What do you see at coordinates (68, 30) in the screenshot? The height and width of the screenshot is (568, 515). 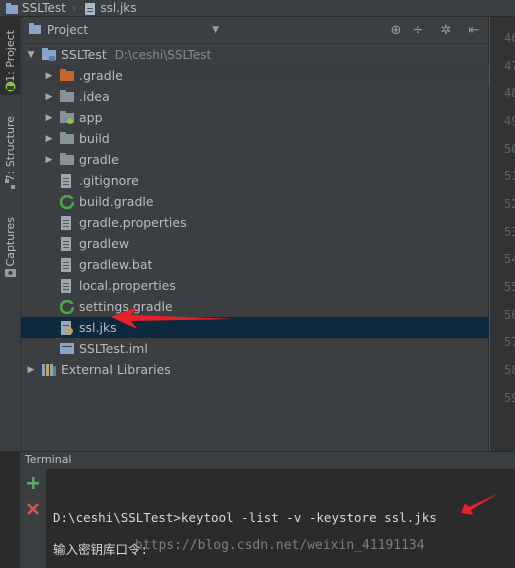 I see `view-selector-label: Project` at bounding box center [68, 30].